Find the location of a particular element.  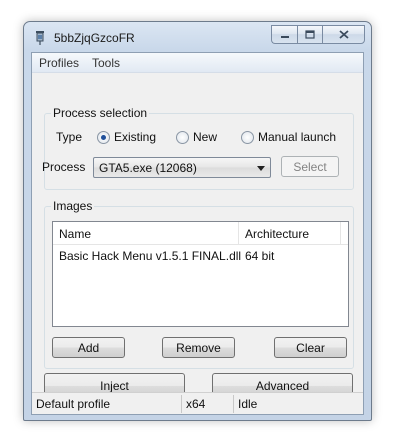

table-row: Basic Hack Menu v1.5.1 FINAL.dll 64 bit is located at coordinates (200, 255).